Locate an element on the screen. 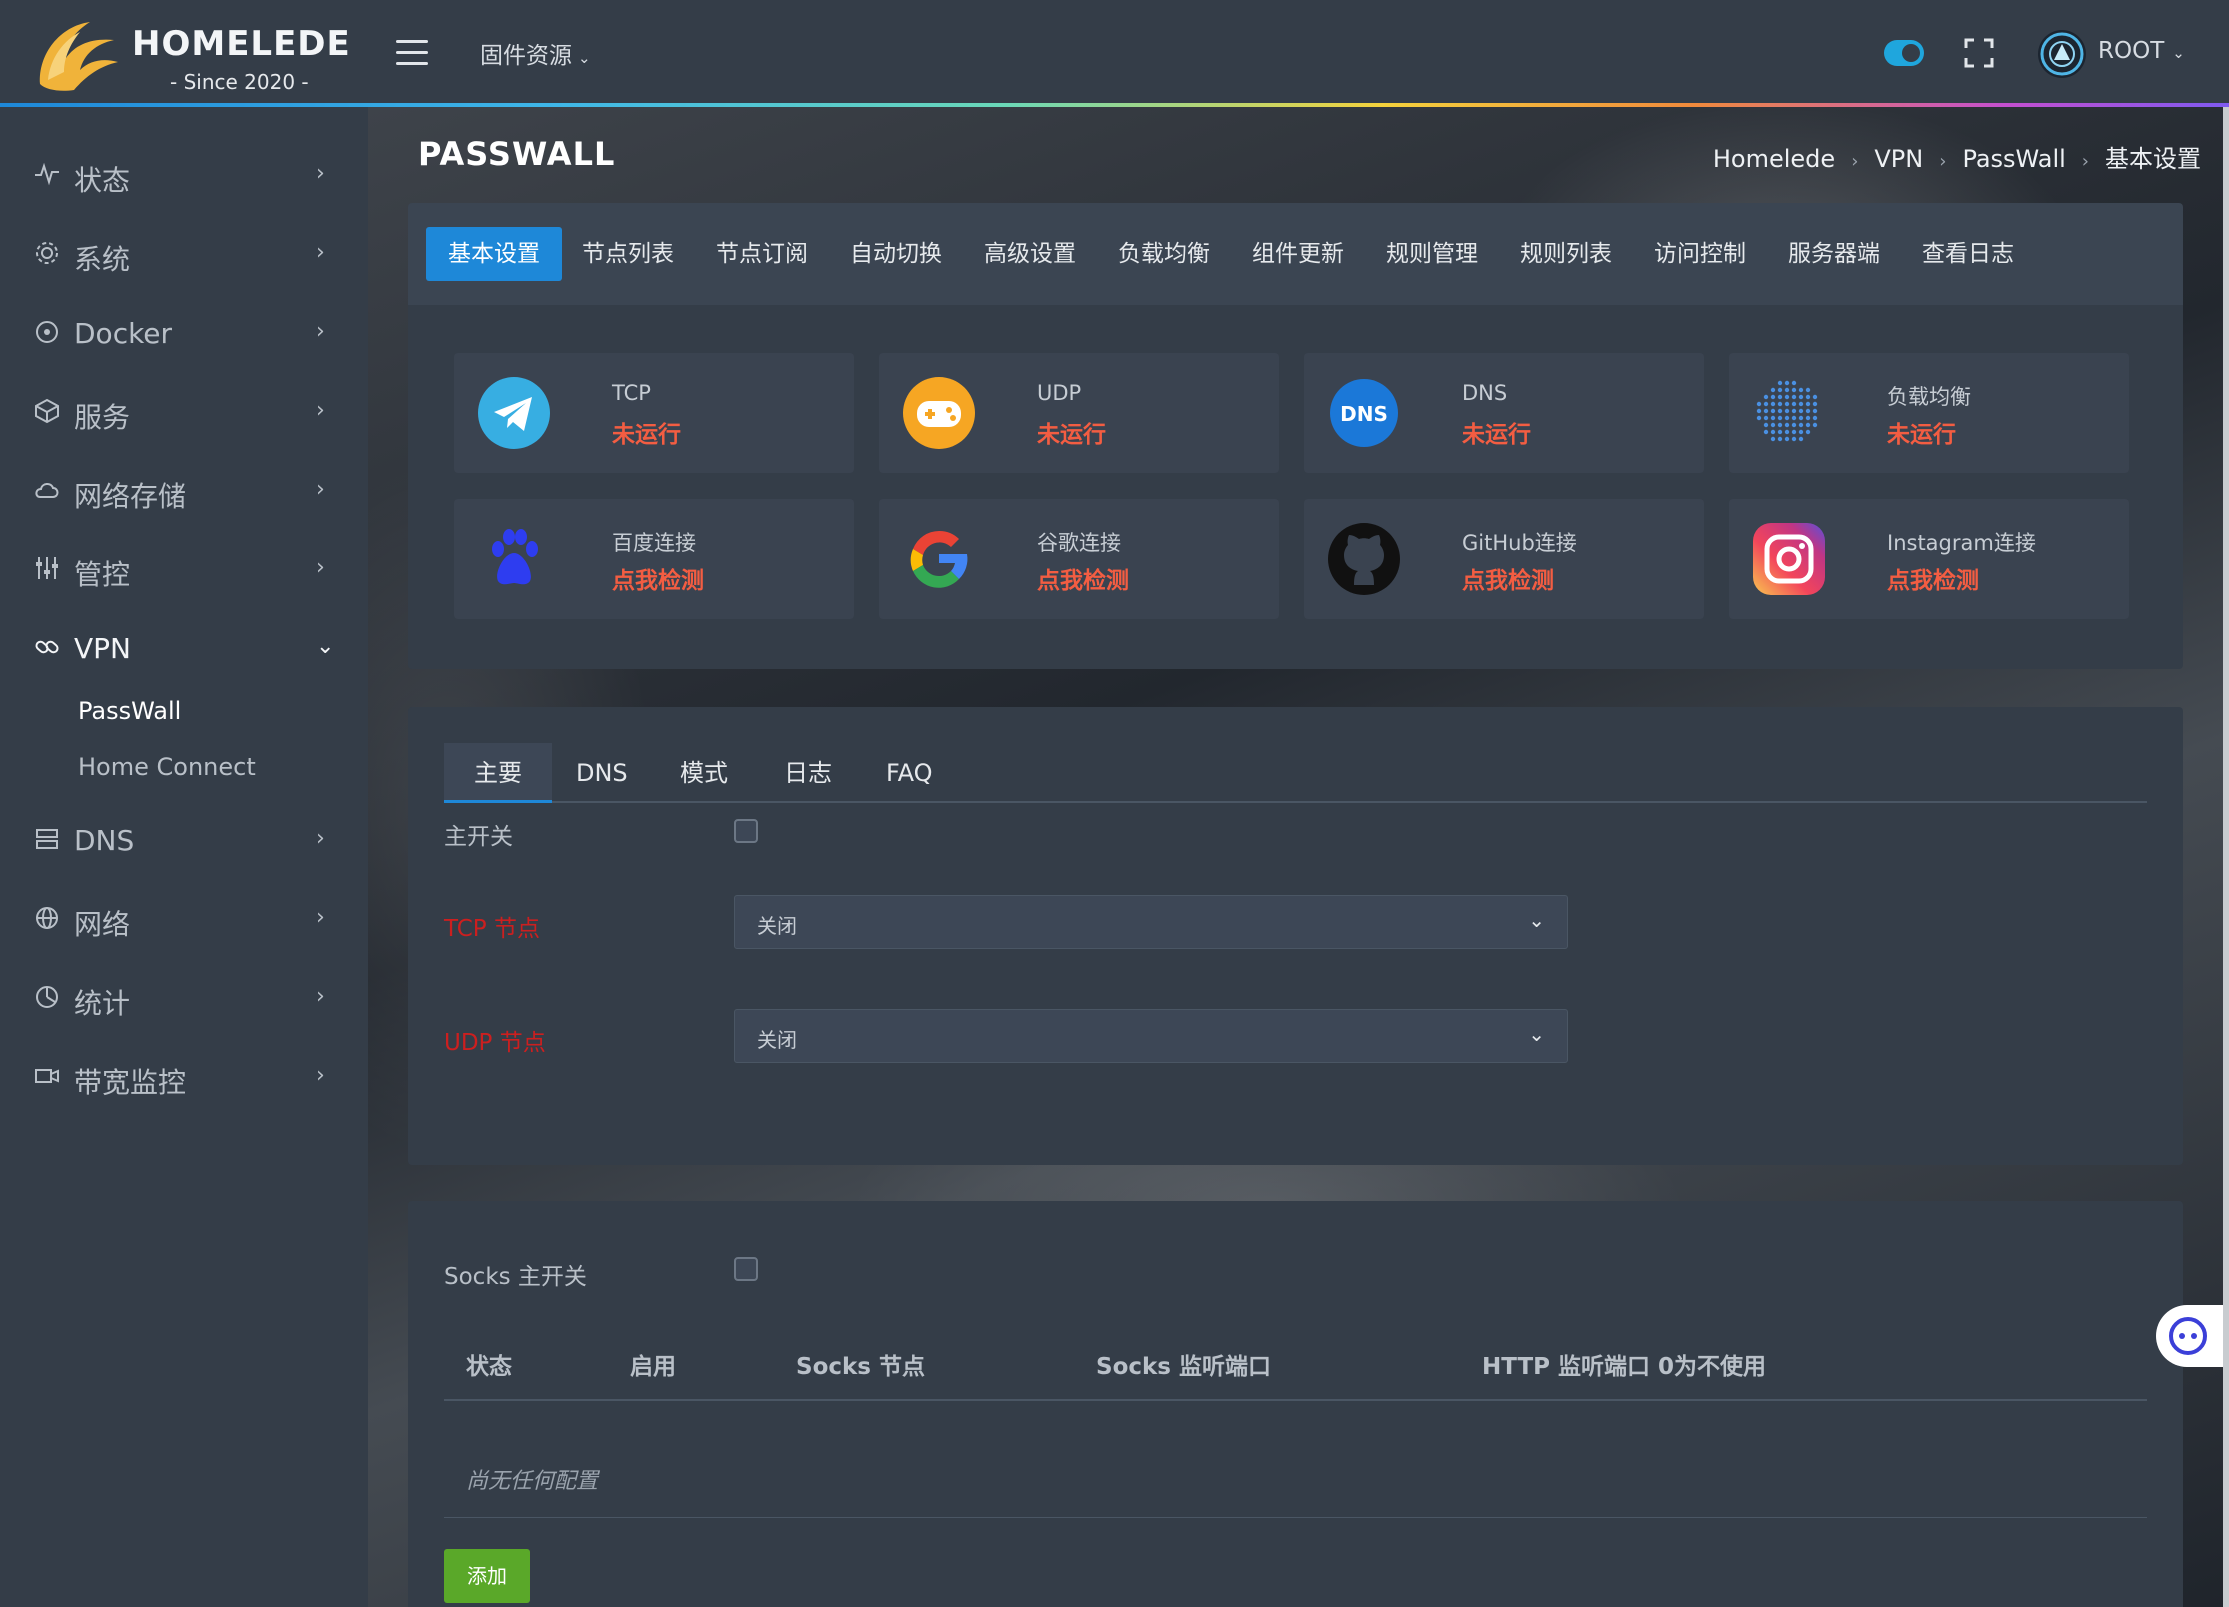  udp-node-value: 关闭 is located at coordinates (777, 1040).